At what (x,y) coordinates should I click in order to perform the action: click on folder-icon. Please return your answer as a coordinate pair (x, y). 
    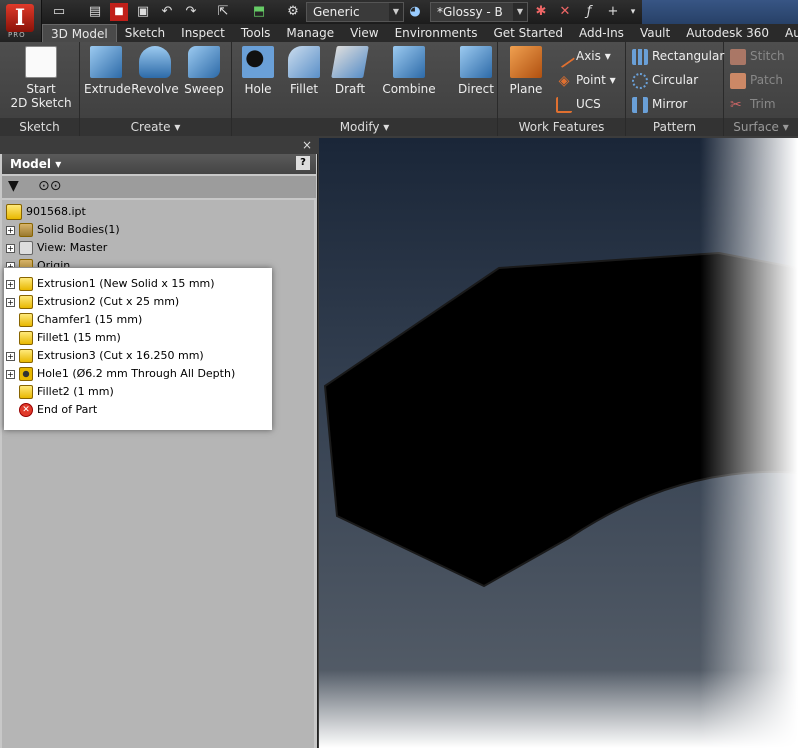
    Looking at the image, I should click on (26, 263).